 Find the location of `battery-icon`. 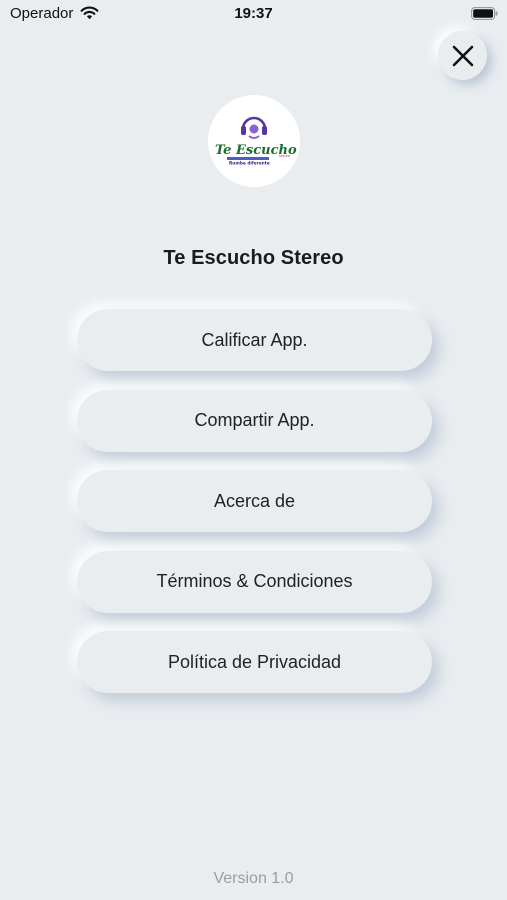

battery-icon is located at coordinates (484, 13).